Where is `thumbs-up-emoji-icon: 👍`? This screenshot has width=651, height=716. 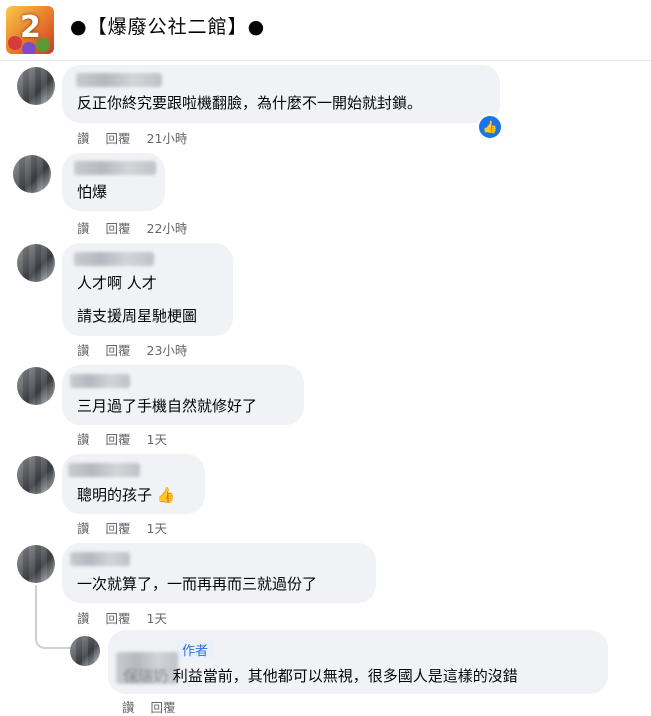 thumbs-up-emoji-icon: 👍 is located at coordinates (166, 495).